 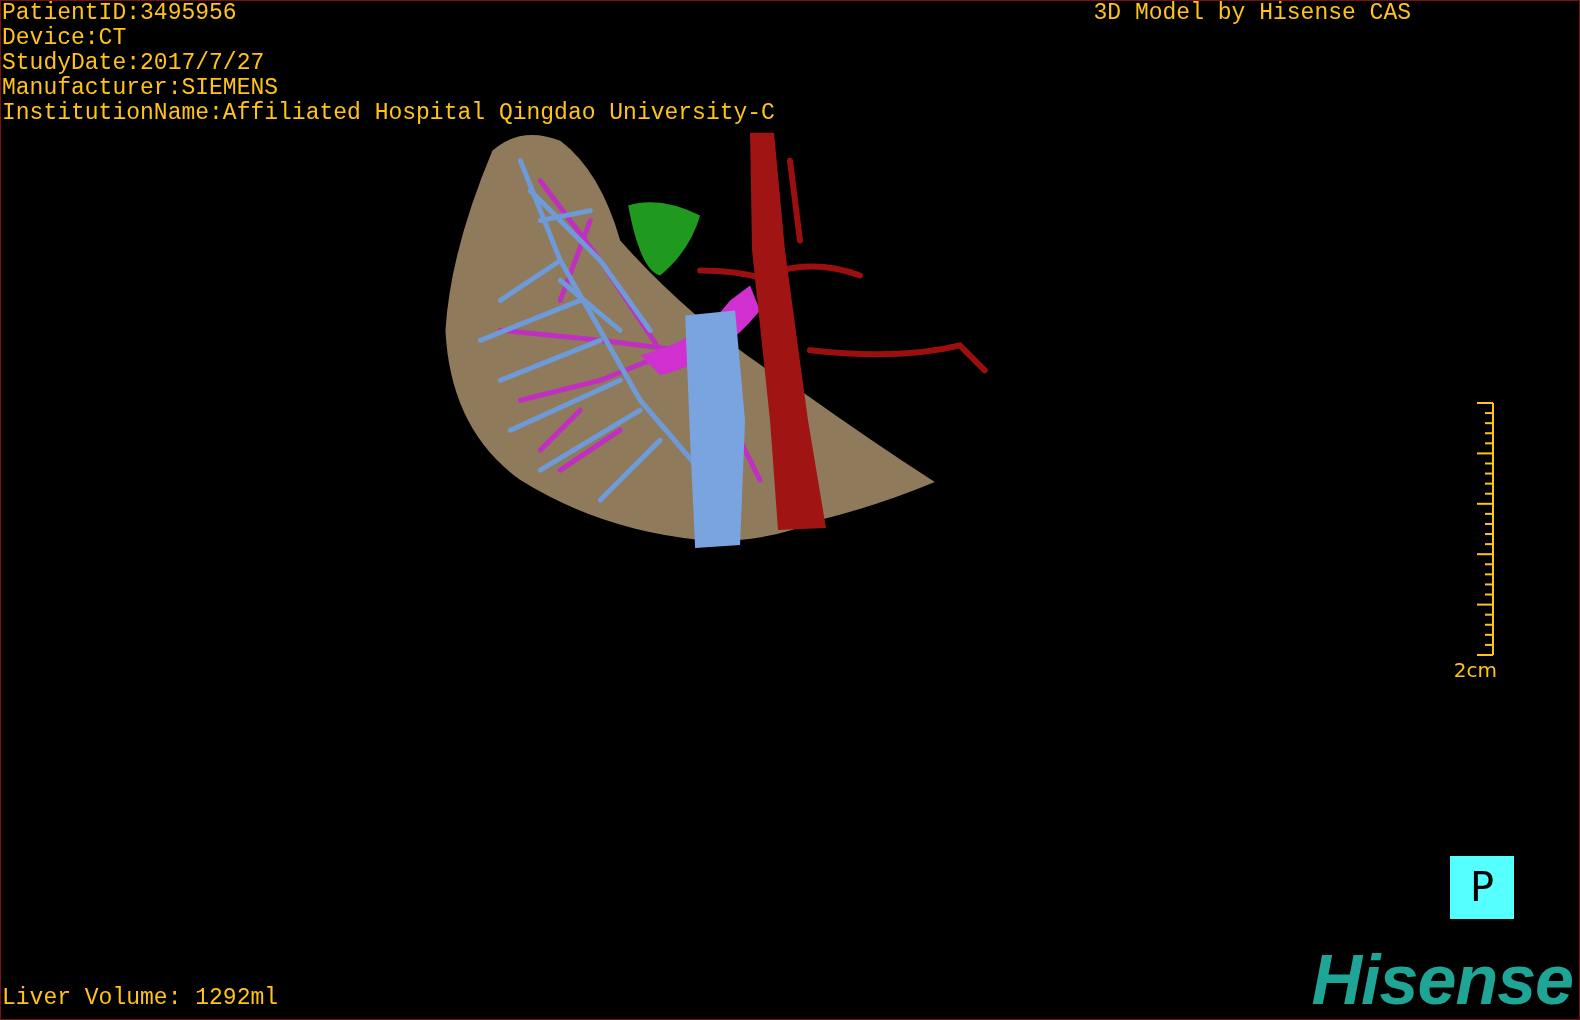 What do you see at coordinates (1252, 13) in the screenshot?
I see `viewer-title: 3D Model by Hisense CAS` at bounding box center [1252, 13].